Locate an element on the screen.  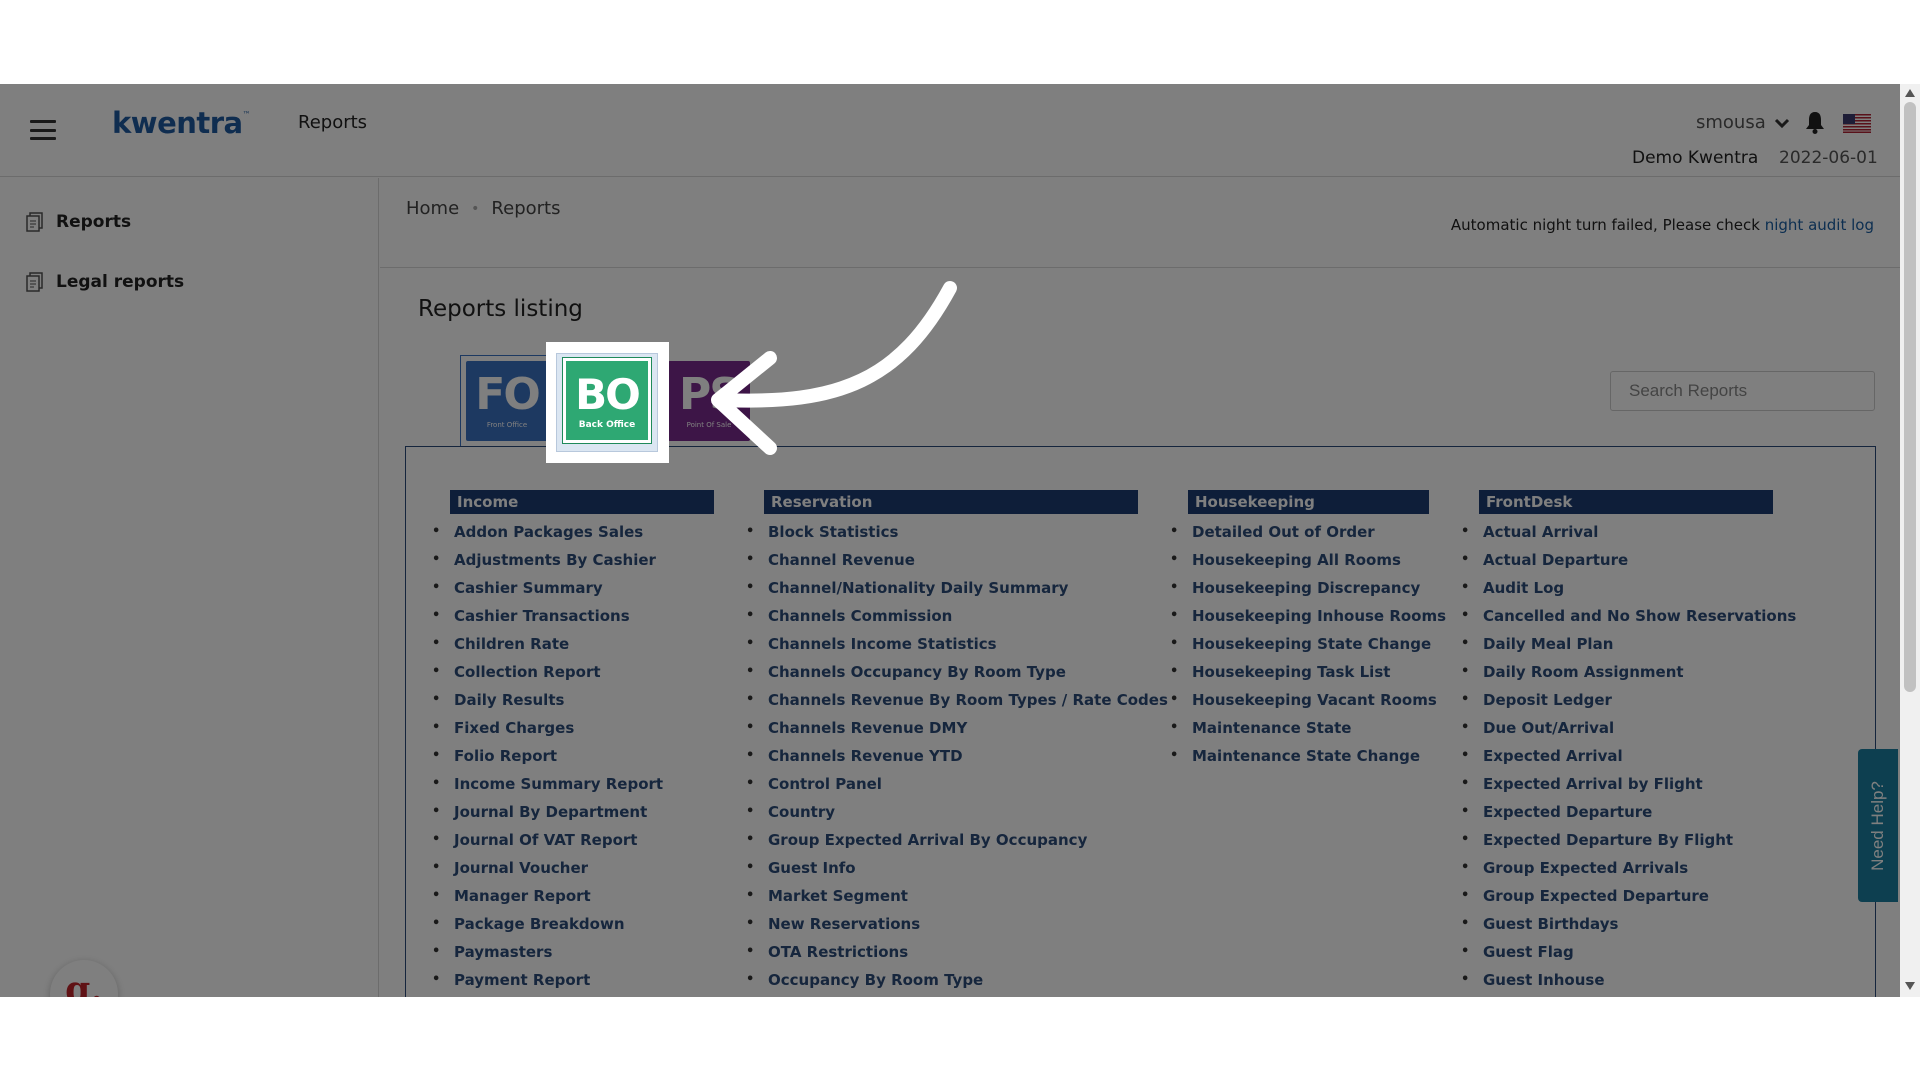
sidebar-item-reports: Reports is located at coordinates (78, 222).